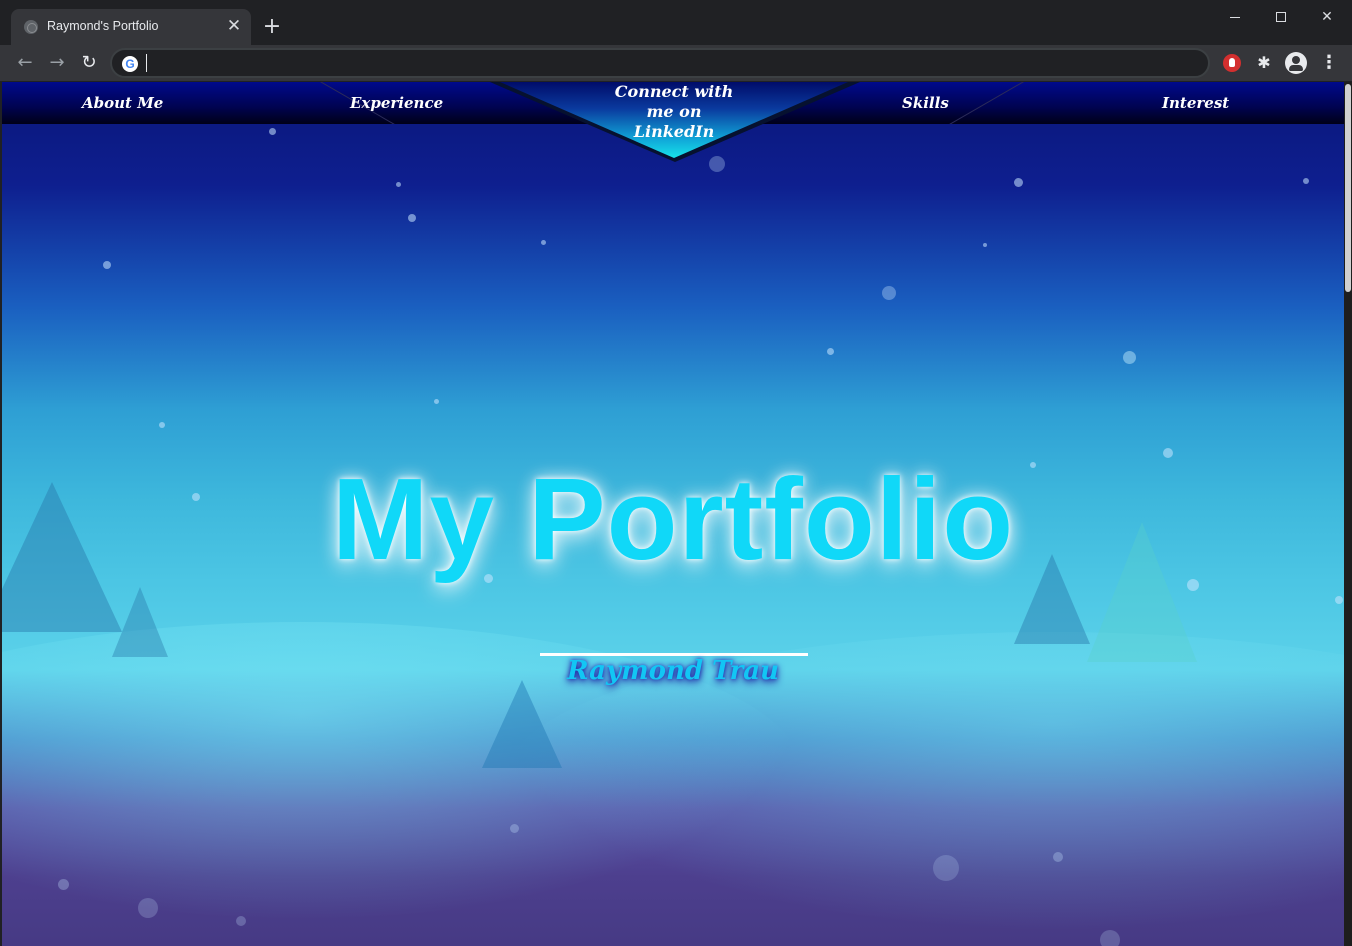  I want to click on tab-title: Raymond's Portfolio, so click(103, 26).